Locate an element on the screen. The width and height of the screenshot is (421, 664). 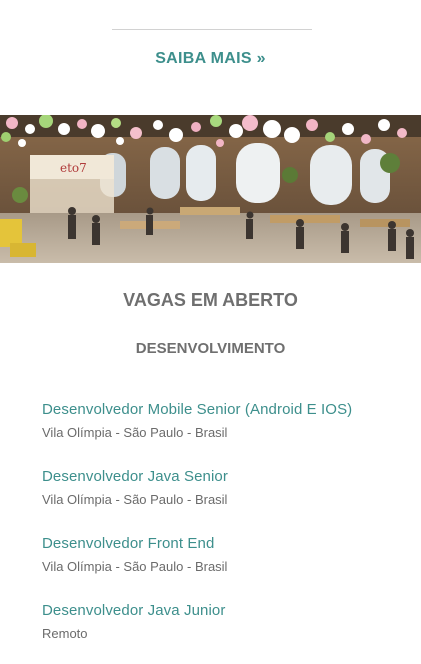
saiba-mais-link: SAIBA MAIS » is located at coordinates (210, 59).